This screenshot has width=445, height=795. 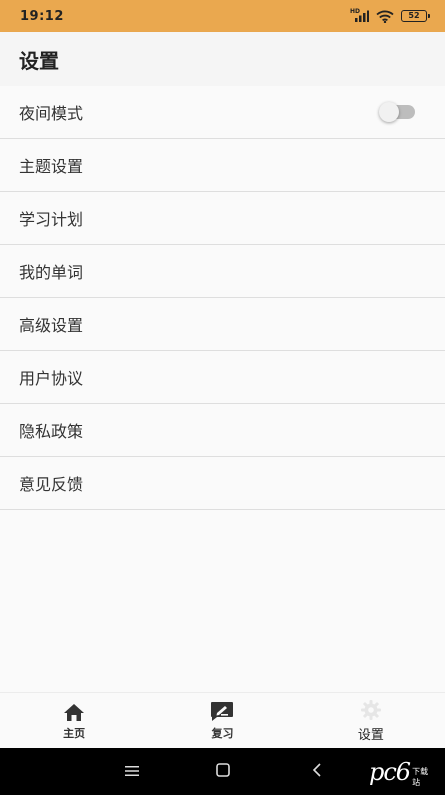 I want to click on nav-item-settings: 设置, so click(x=371, y=720).